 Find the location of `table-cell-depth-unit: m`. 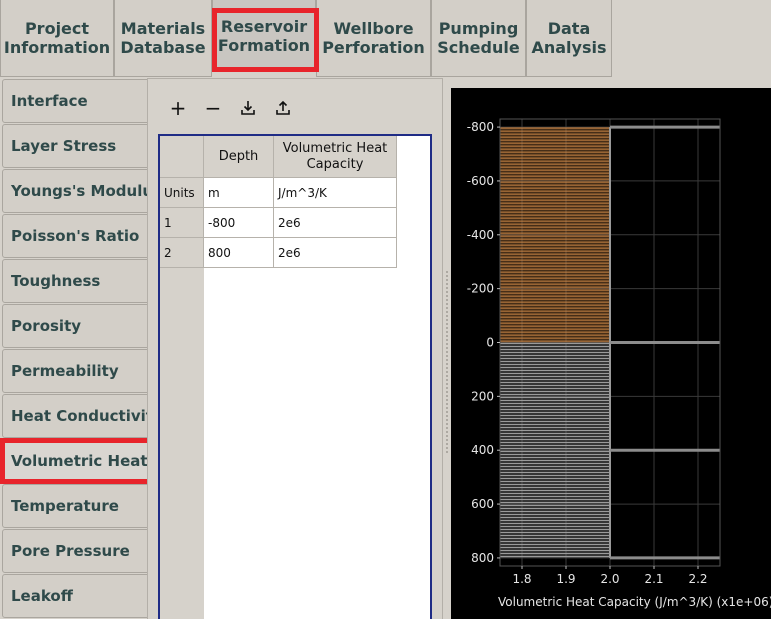

table-cell-depth-unit: m is located at coordinates (239, 193).